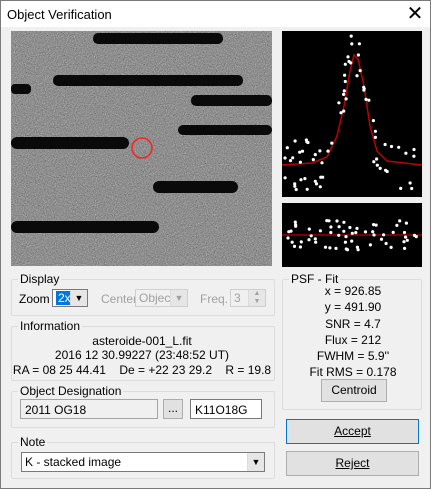  What do you see at coordinates (214, 299) in the screenshot?
I see `freq-label: Freq.` at bounding box center [214, 299].